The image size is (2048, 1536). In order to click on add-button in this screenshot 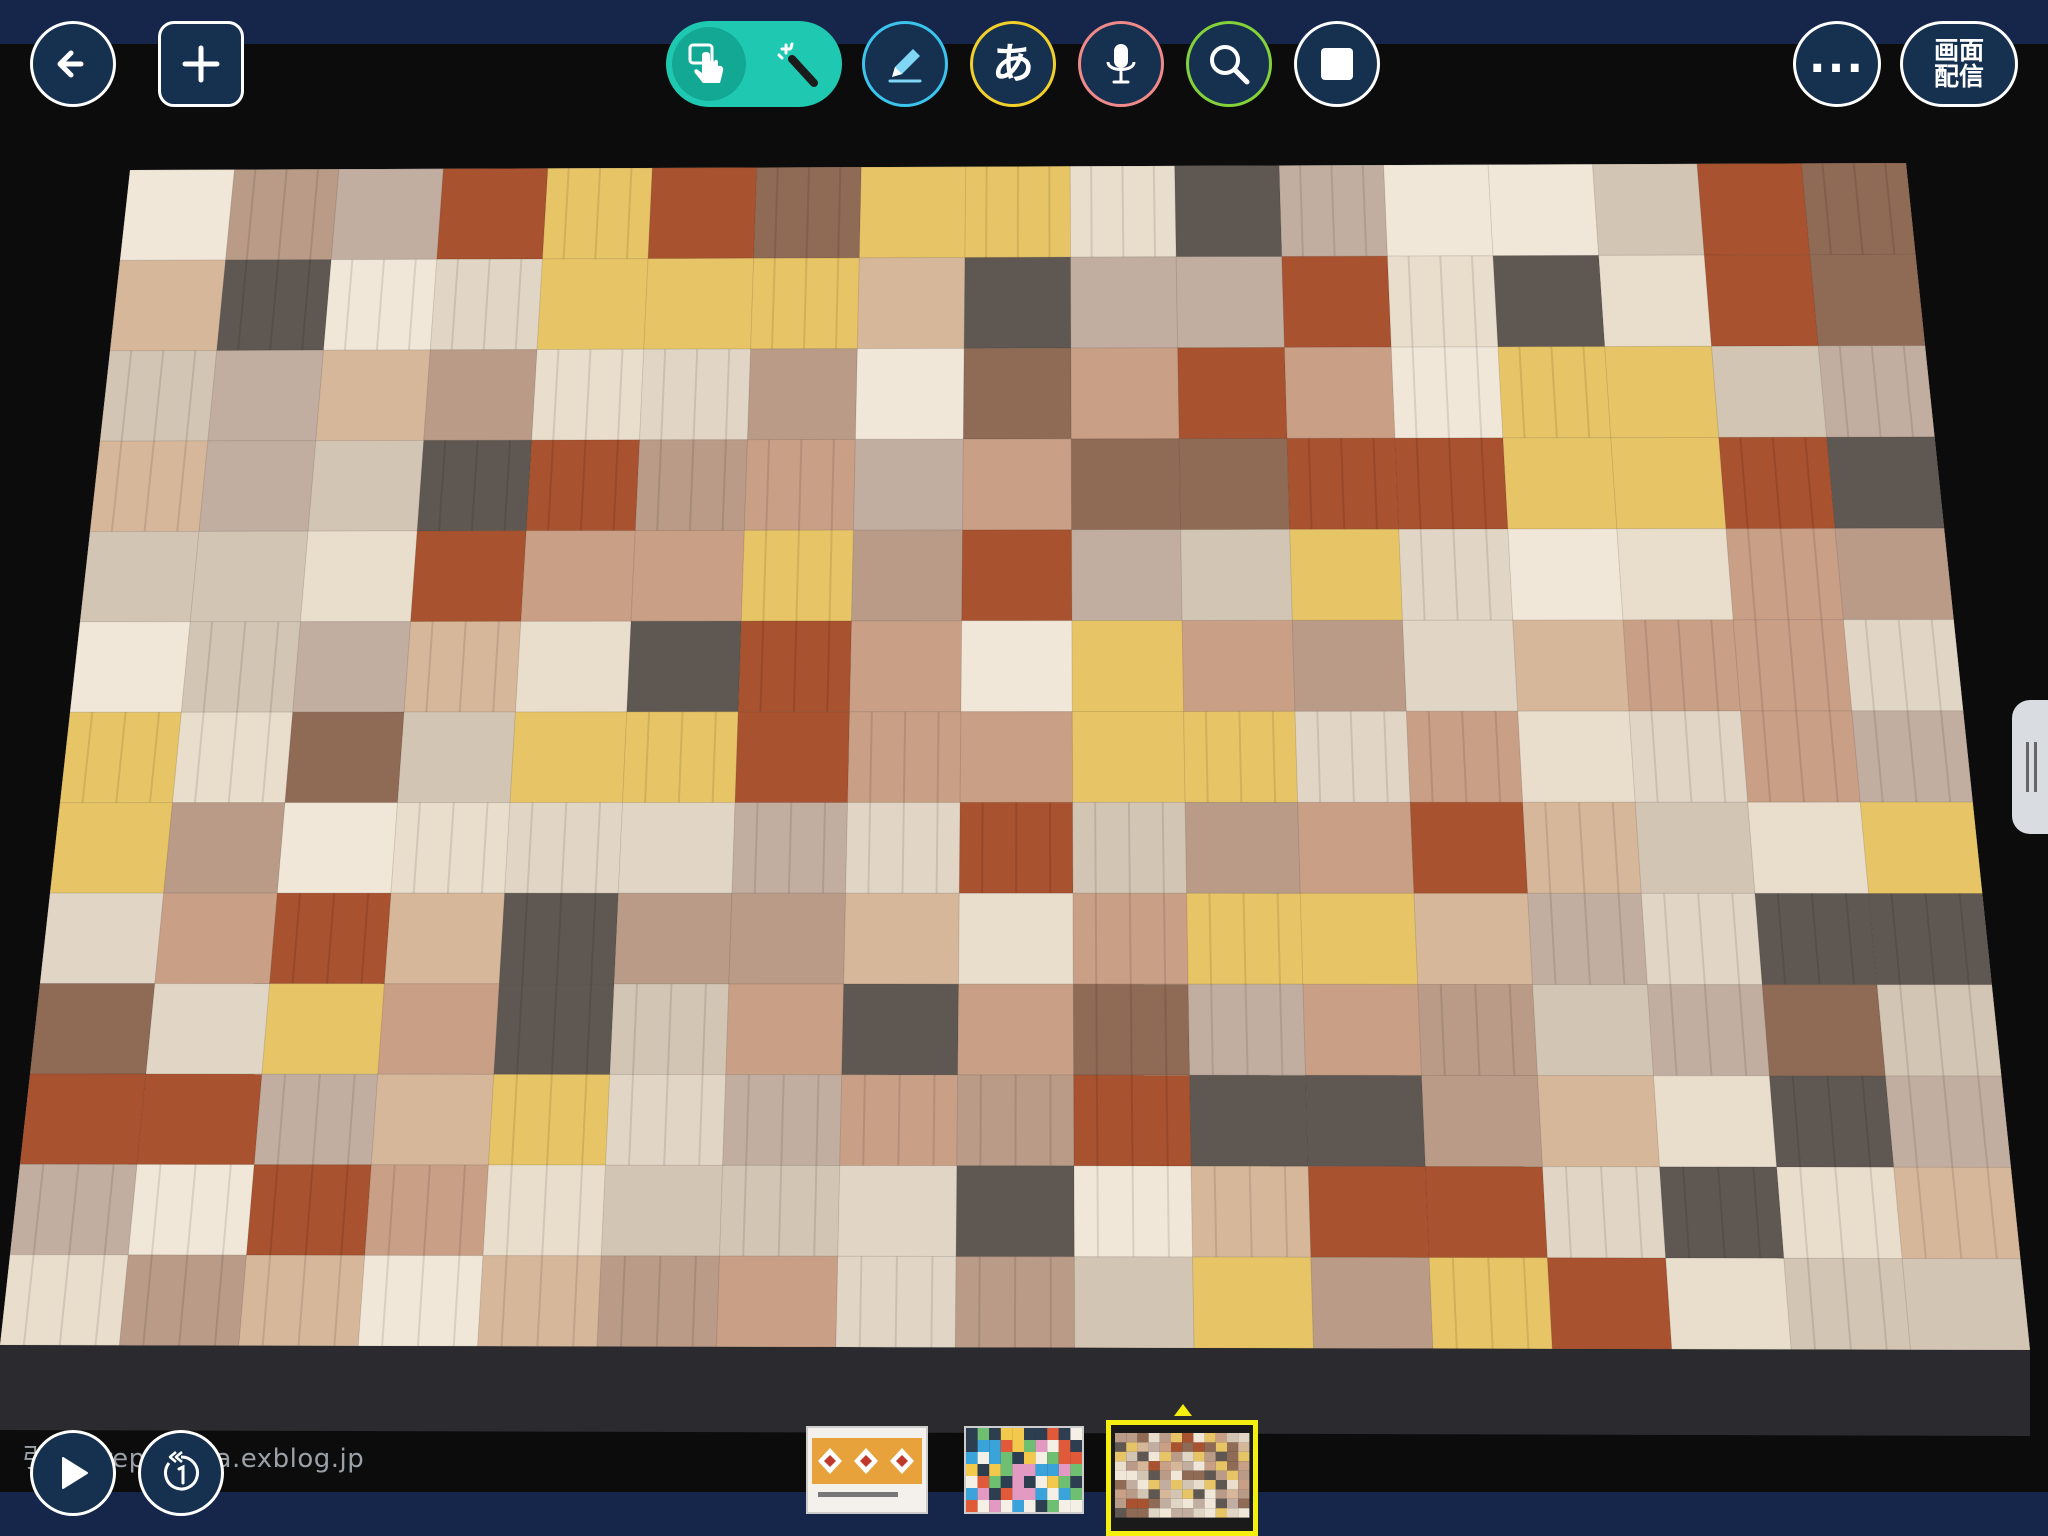, I will do `click(201, 64)`.